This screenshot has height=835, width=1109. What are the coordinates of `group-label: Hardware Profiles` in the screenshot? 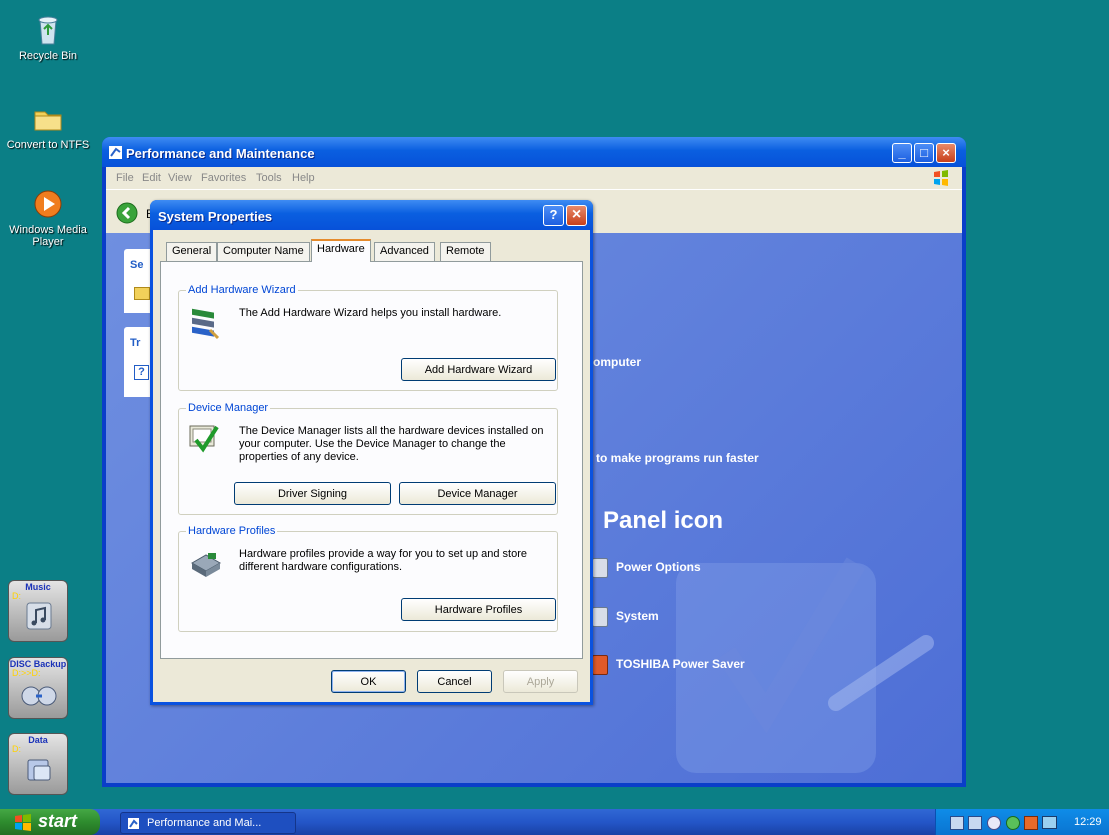 It's located at (232, 531).